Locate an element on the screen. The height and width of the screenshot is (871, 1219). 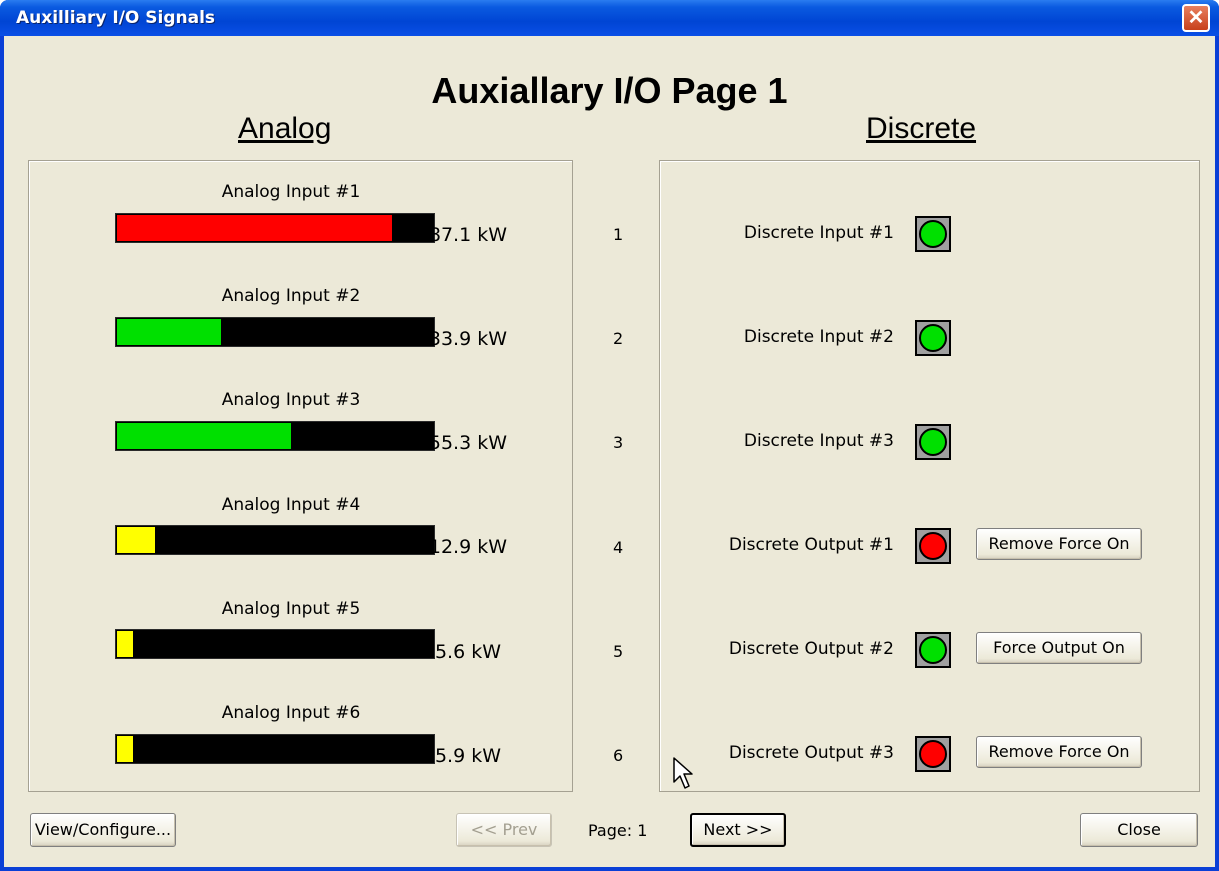
row-number: 5 is located at coordinates (618, 651).